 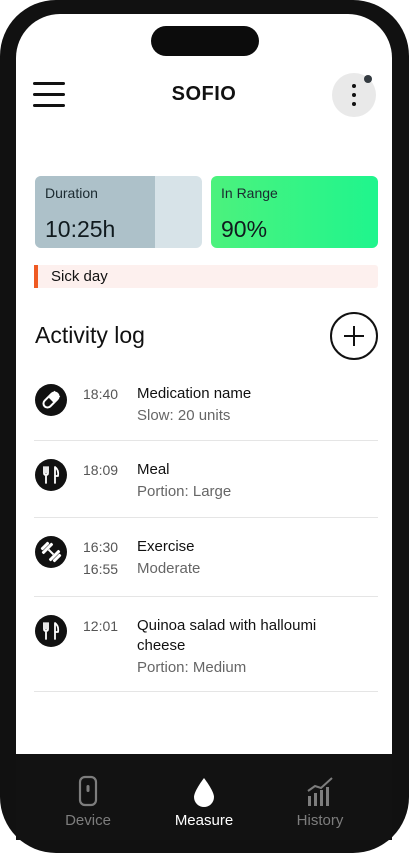 What do you see at coordinates (36, 276) in the screenshot?
I see `banner-accent` at bounding box center [36, 276].